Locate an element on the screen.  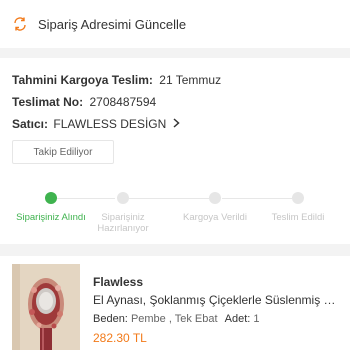
section-divider is located at coordinates (175, 53).